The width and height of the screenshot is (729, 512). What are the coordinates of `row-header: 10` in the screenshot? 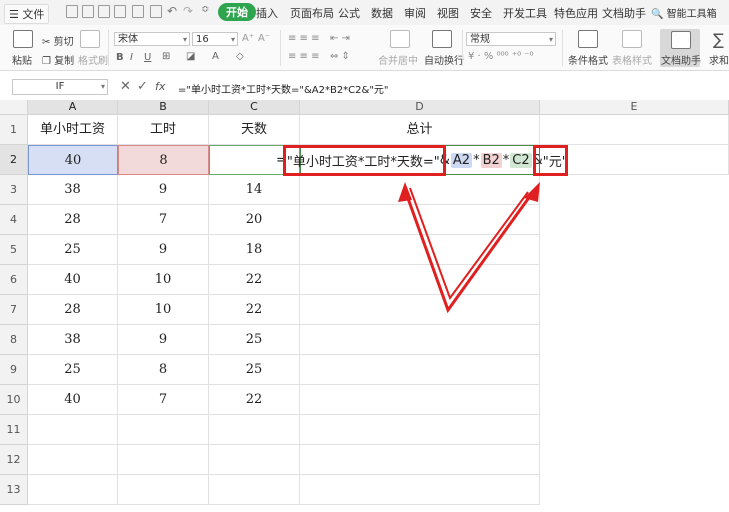 It's located at (14, 400).